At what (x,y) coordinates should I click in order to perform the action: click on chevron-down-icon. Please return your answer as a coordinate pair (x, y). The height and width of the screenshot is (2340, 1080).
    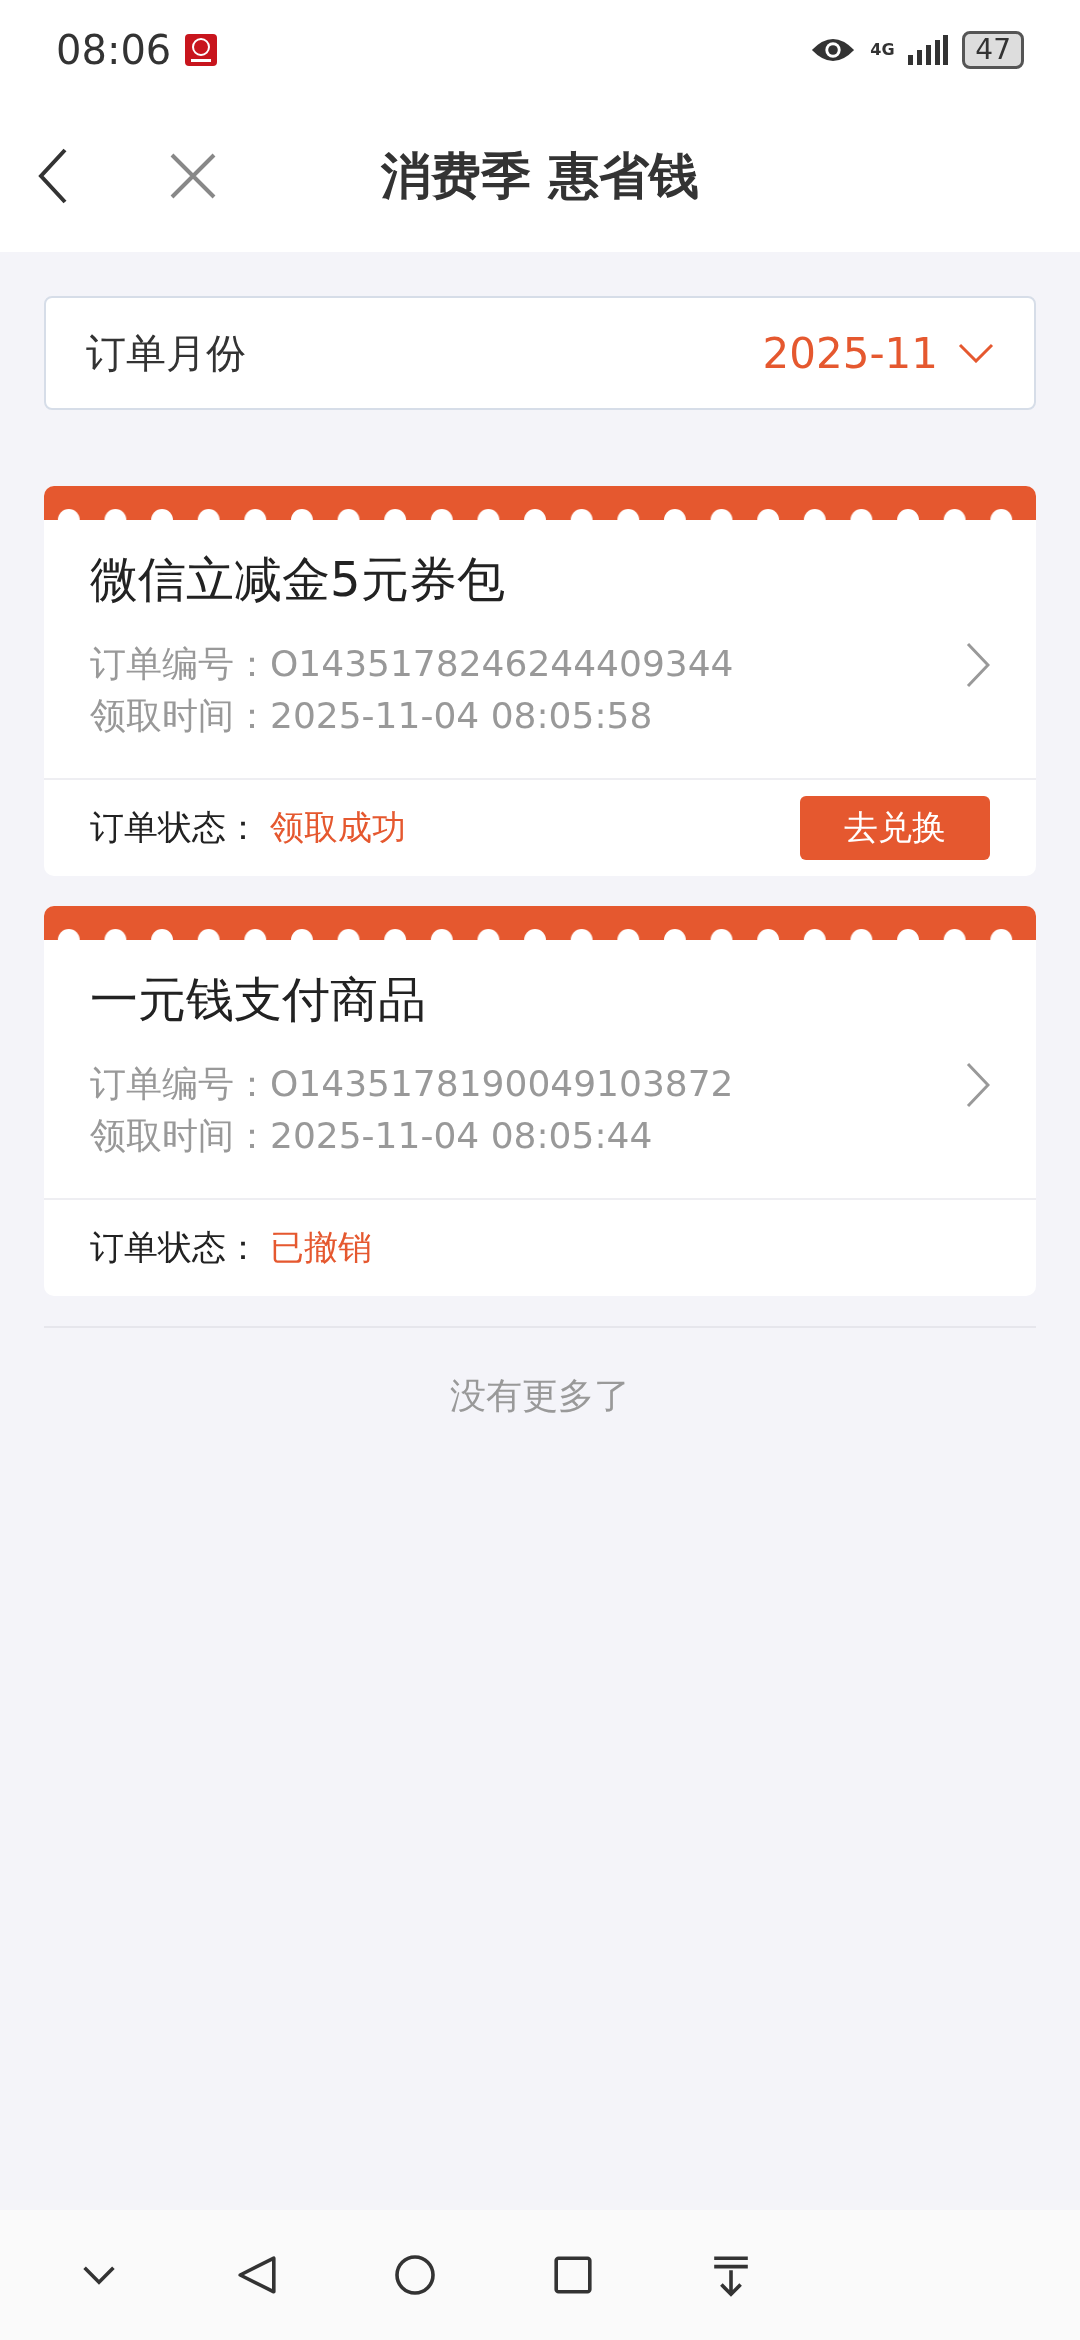
    Looking at the image, I should click on (976, 353).